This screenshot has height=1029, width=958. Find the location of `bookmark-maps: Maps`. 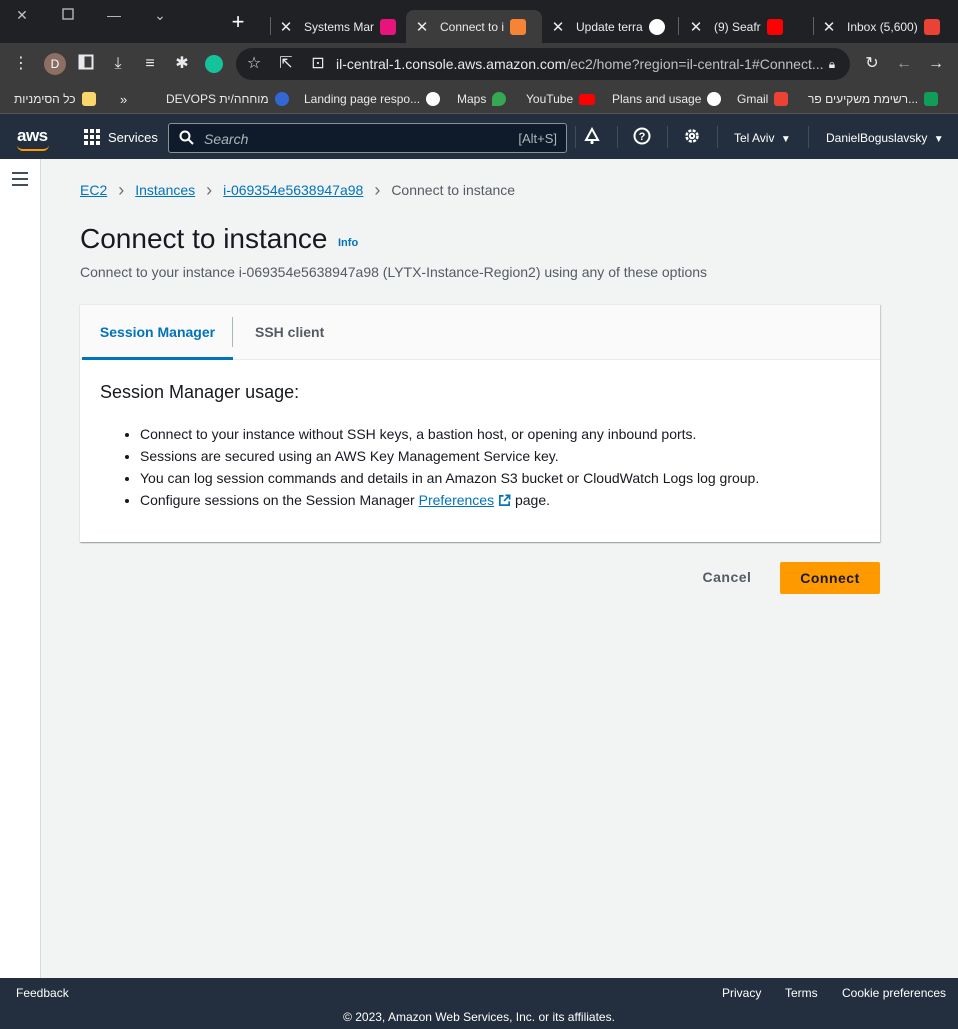

bookmark-maps: Maps is located at coordinates (482, 99).